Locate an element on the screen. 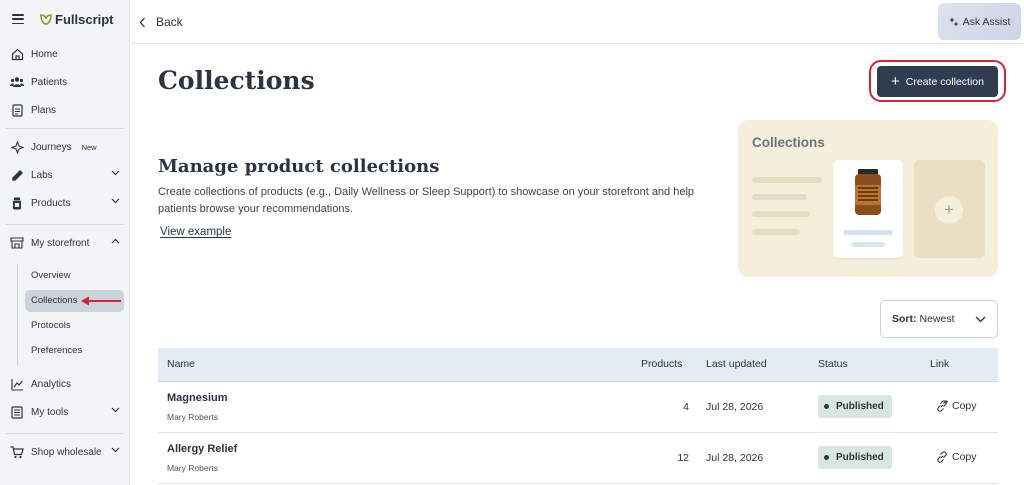  sidebar-item-plans: Plans is located at coordinates (67, 110).